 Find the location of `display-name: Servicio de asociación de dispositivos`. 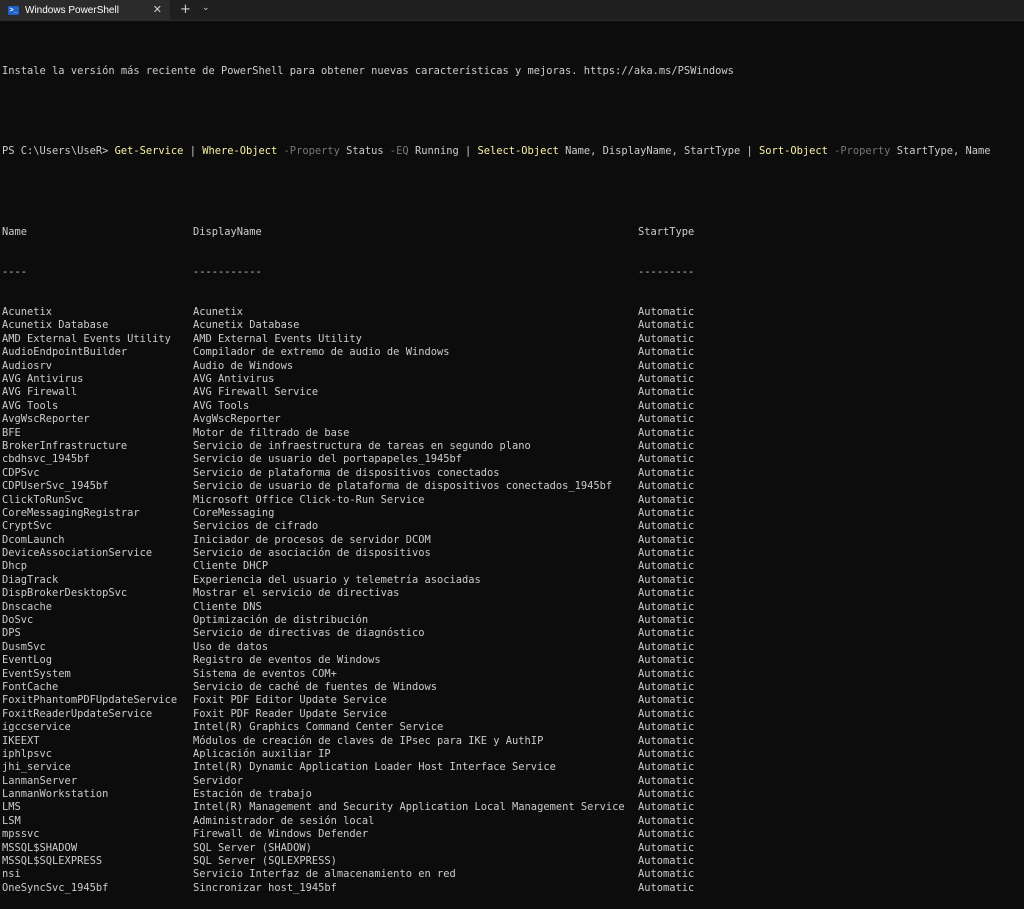

display-name: Servicio de asociación de dispositivos is located at coordinates (415, 553).